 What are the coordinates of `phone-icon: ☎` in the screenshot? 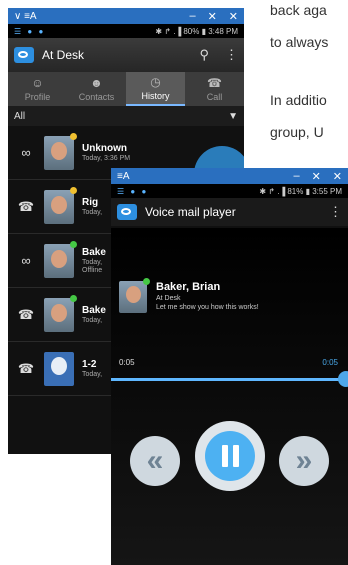 It's located at (214, 83).